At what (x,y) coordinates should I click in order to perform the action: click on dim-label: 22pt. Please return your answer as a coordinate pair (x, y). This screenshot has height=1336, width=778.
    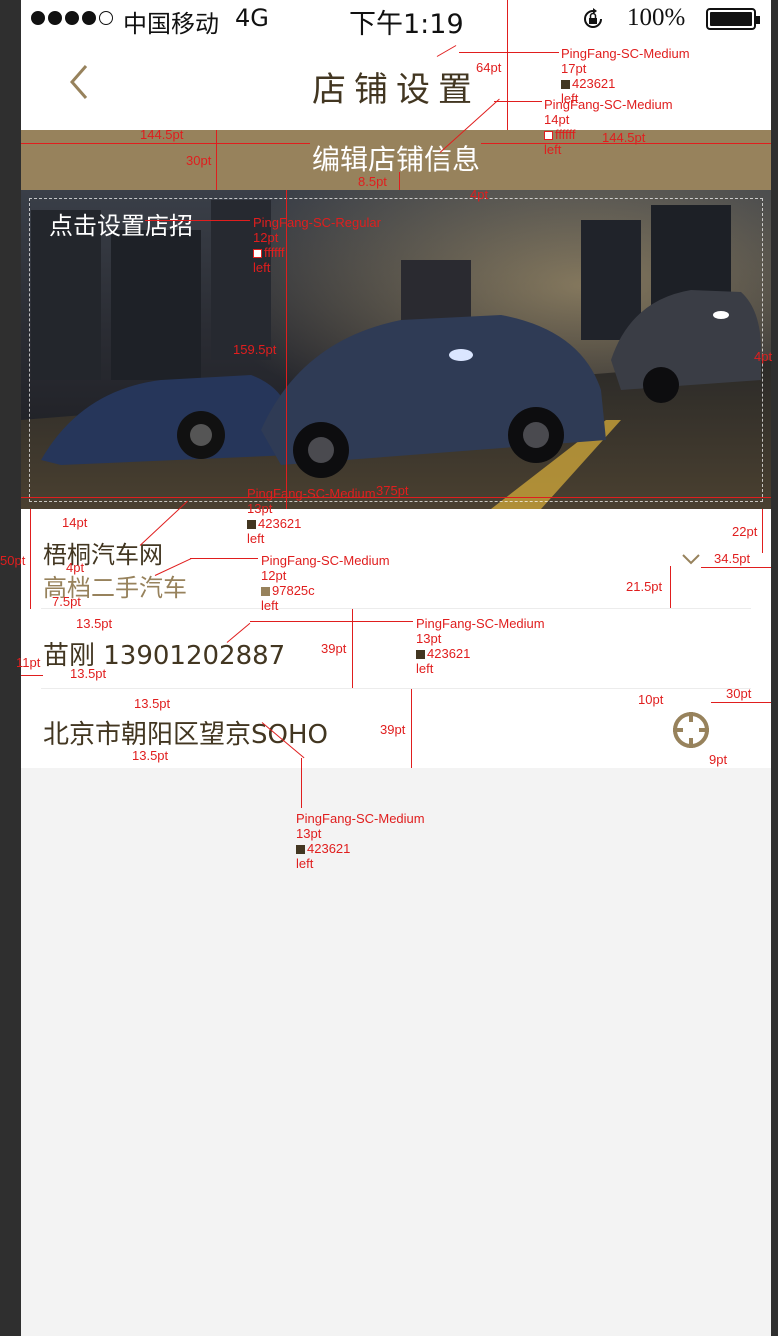
    Looking at the image, I should click on (745, 531).